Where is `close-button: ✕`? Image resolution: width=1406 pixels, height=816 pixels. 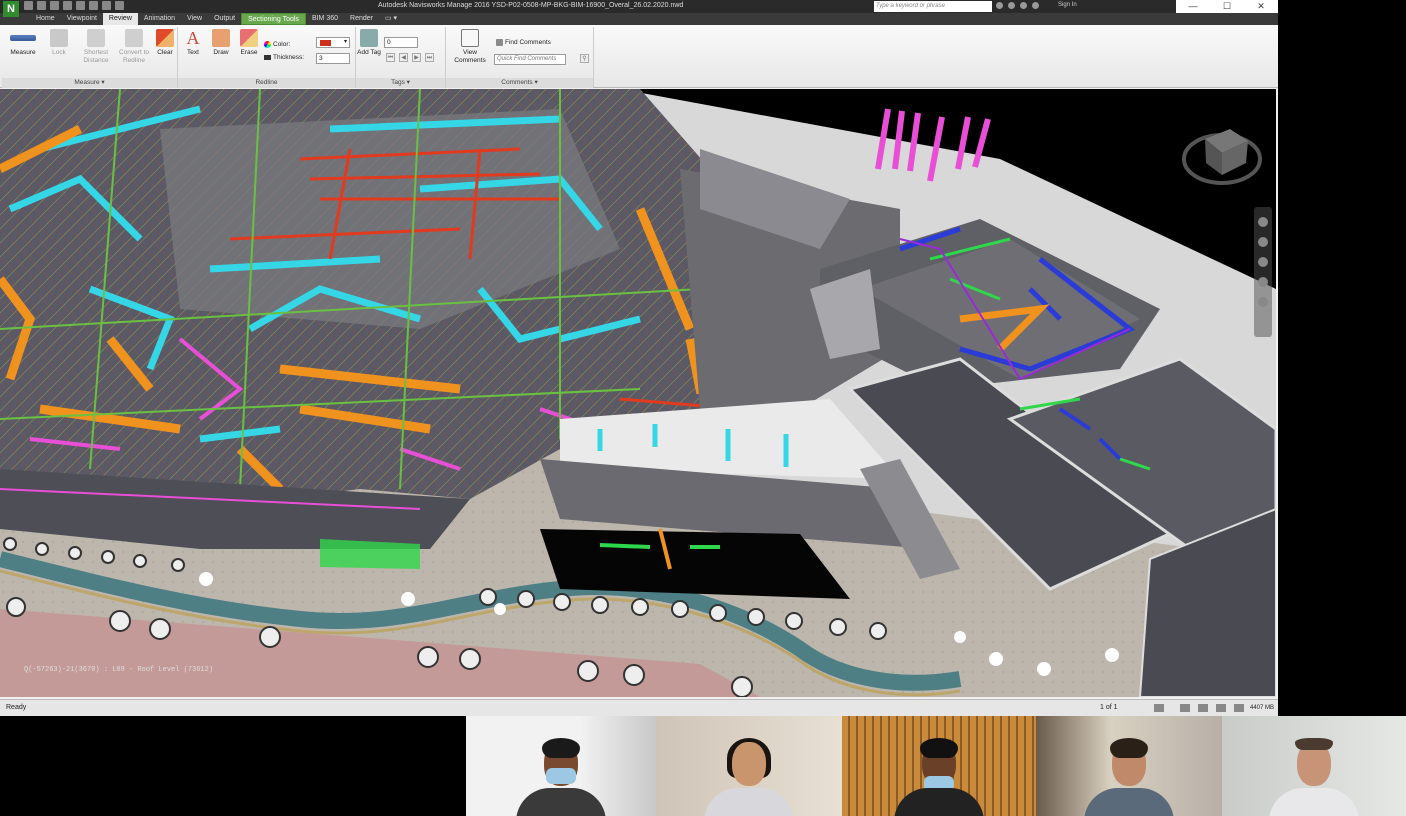 close-button: ✕ is located at coordinates (1261, 6).